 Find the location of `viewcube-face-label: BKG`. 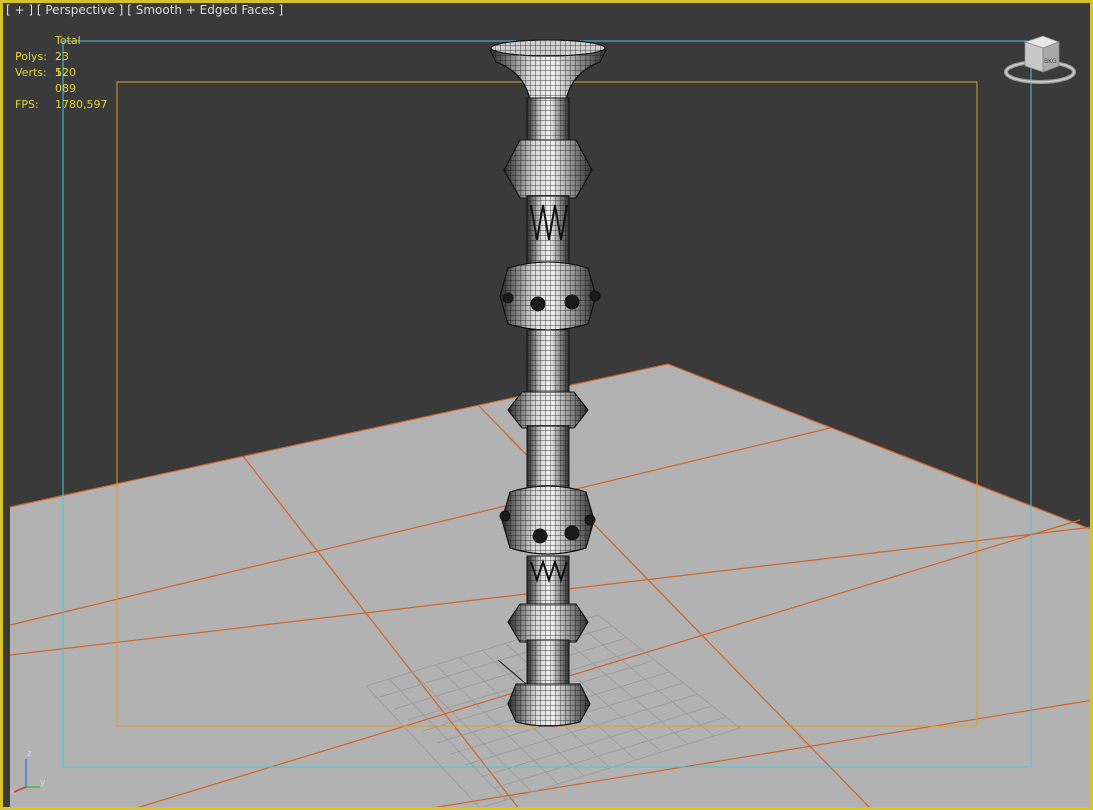

viewcube-face-label: BKG is located at coordinates (1050, 61).